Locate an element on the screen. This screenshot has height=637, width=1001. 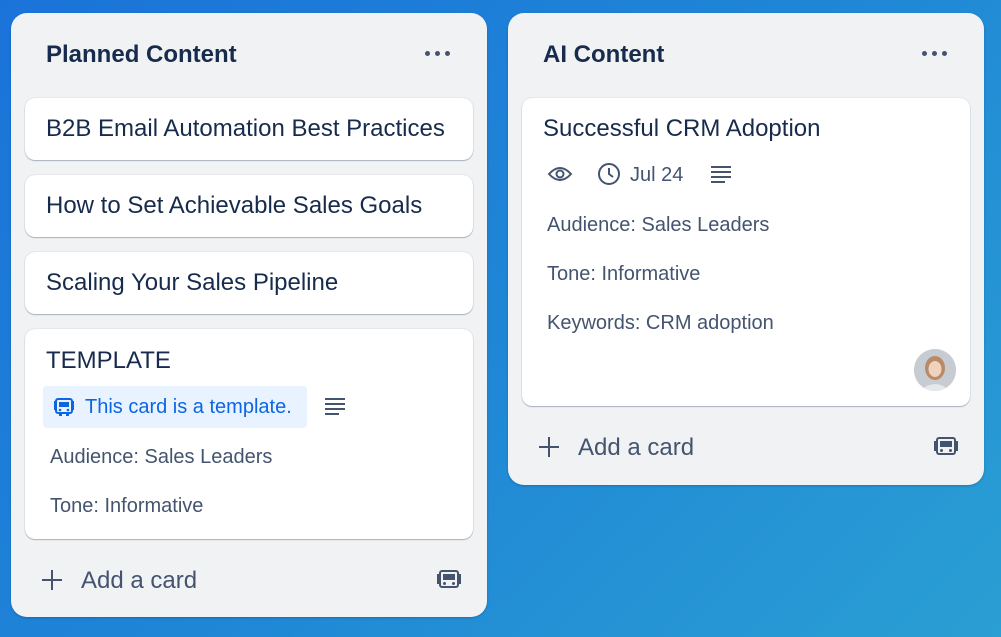
clock-icon is located at coordinates (609, 176).